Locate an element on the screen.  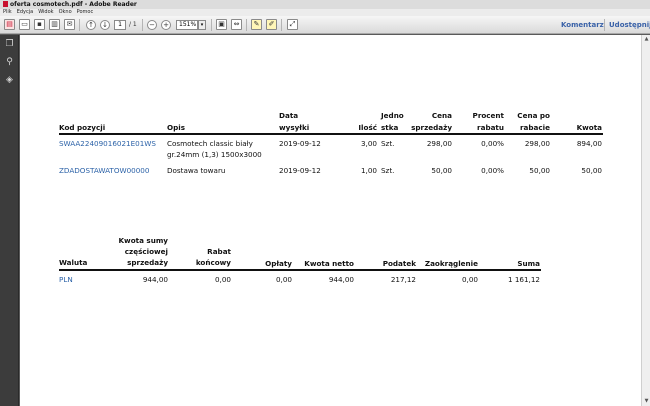
item-description: Cosmotech classic biały is located at coordinates (210, 143).